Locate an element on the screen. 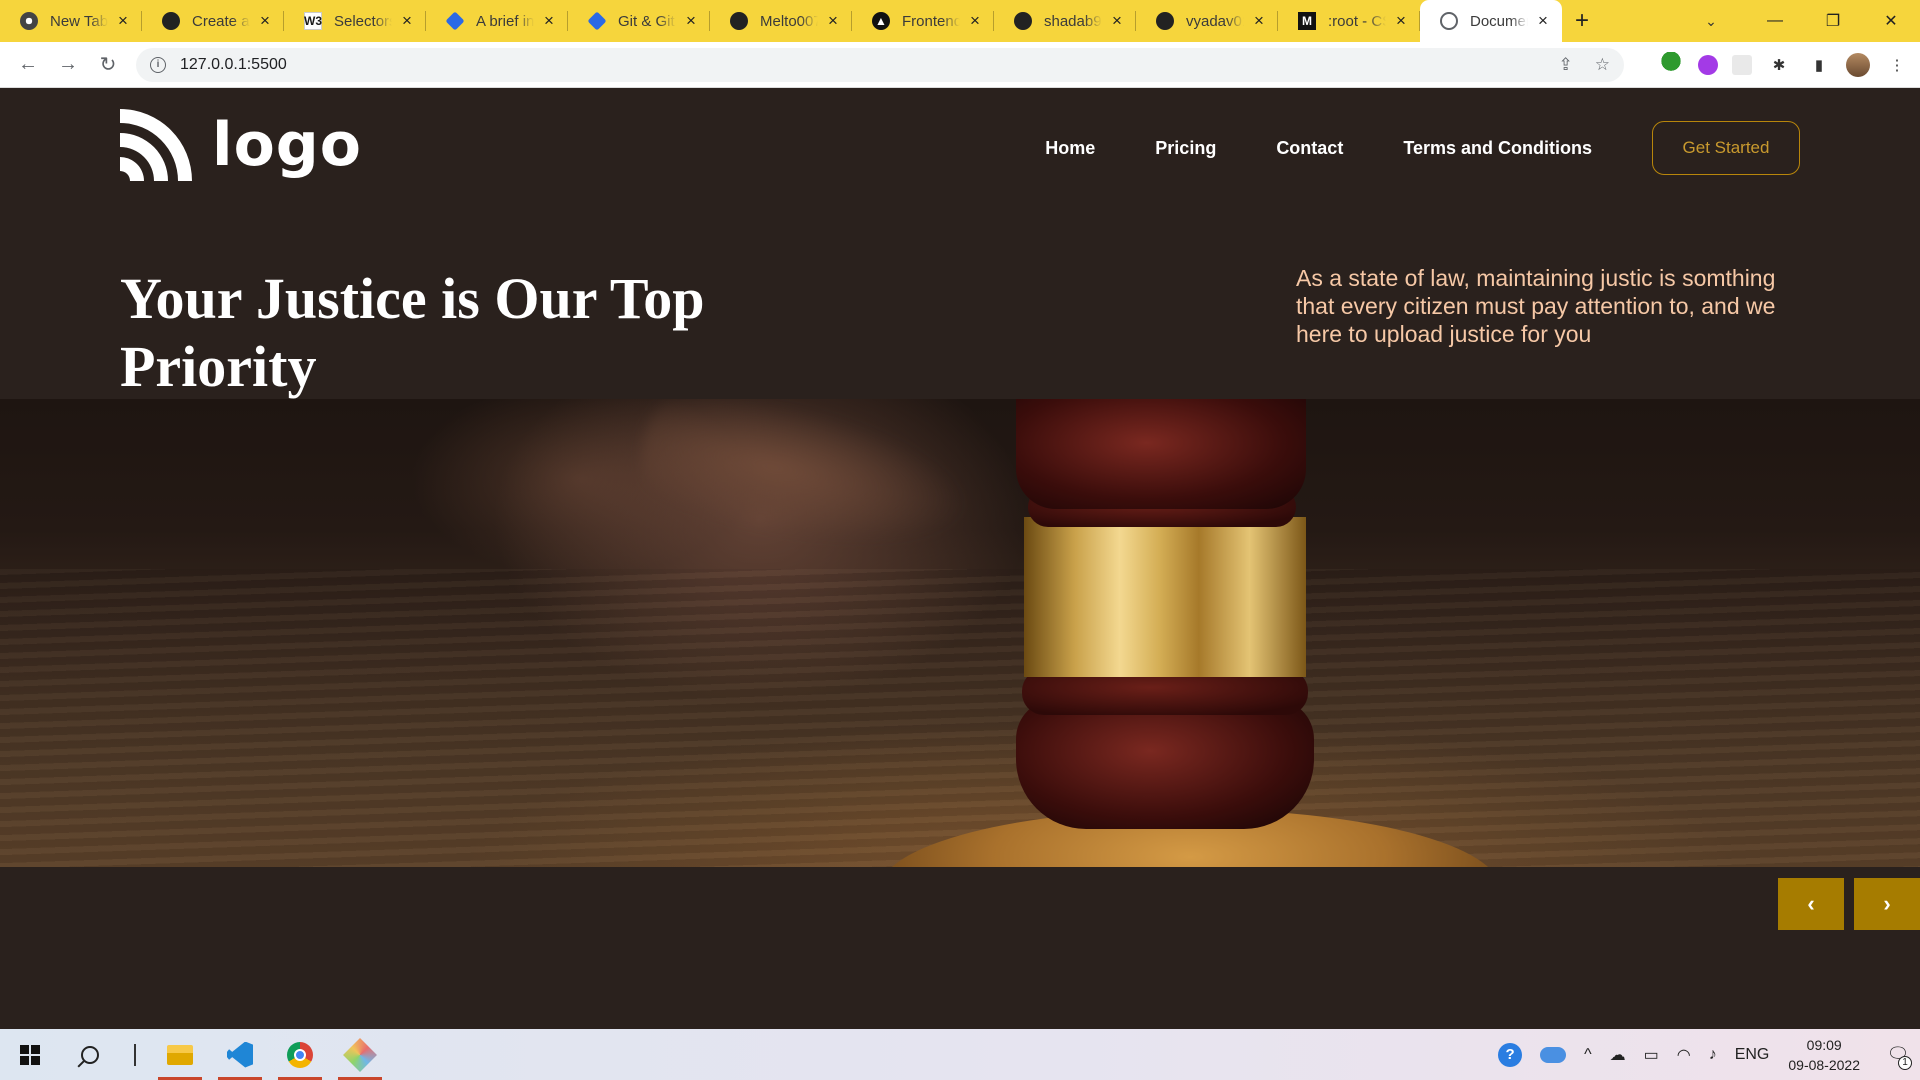 The height and width of the screenshot is (1080, 1920). back-arrow-icon: ← is located at coordinates (28, 65).